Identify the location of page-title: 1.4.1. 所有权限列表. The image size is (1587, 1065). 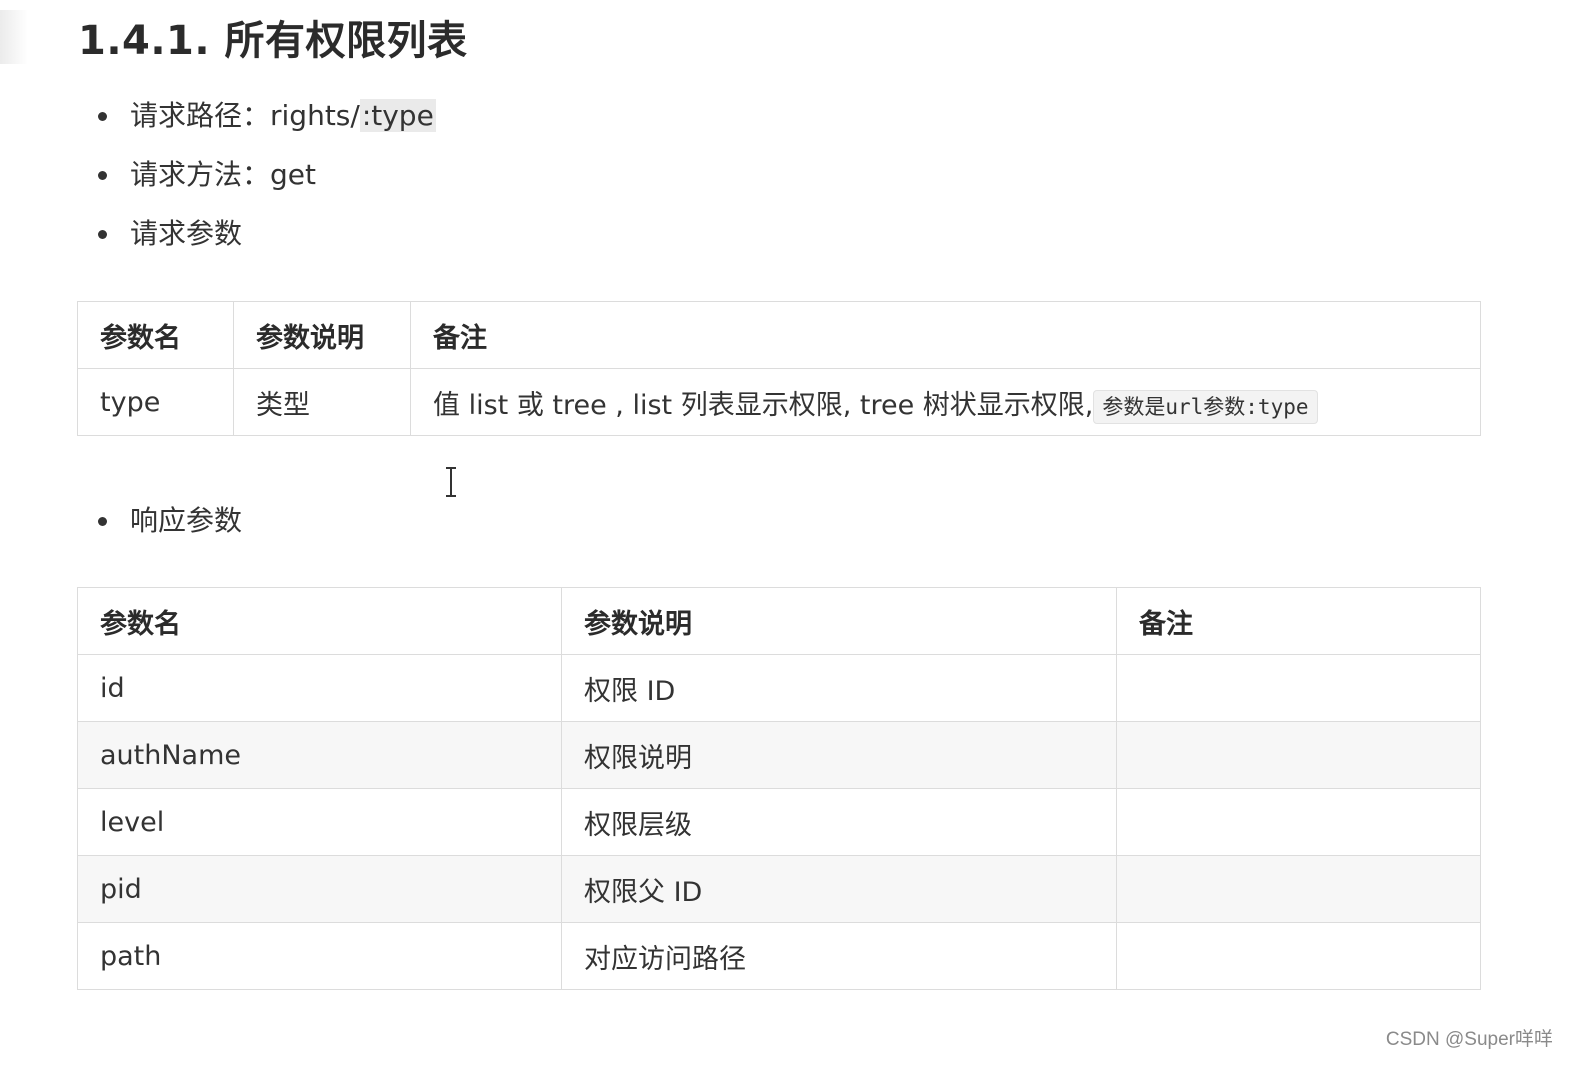
(273, 41).